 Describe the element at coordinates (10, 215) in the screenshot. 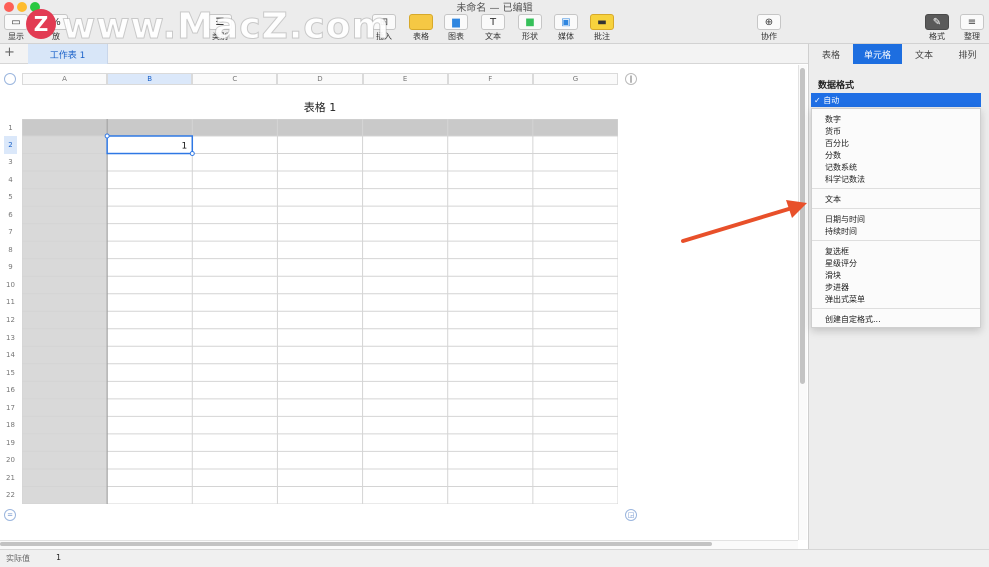

I see `row-header: 6` at that location.